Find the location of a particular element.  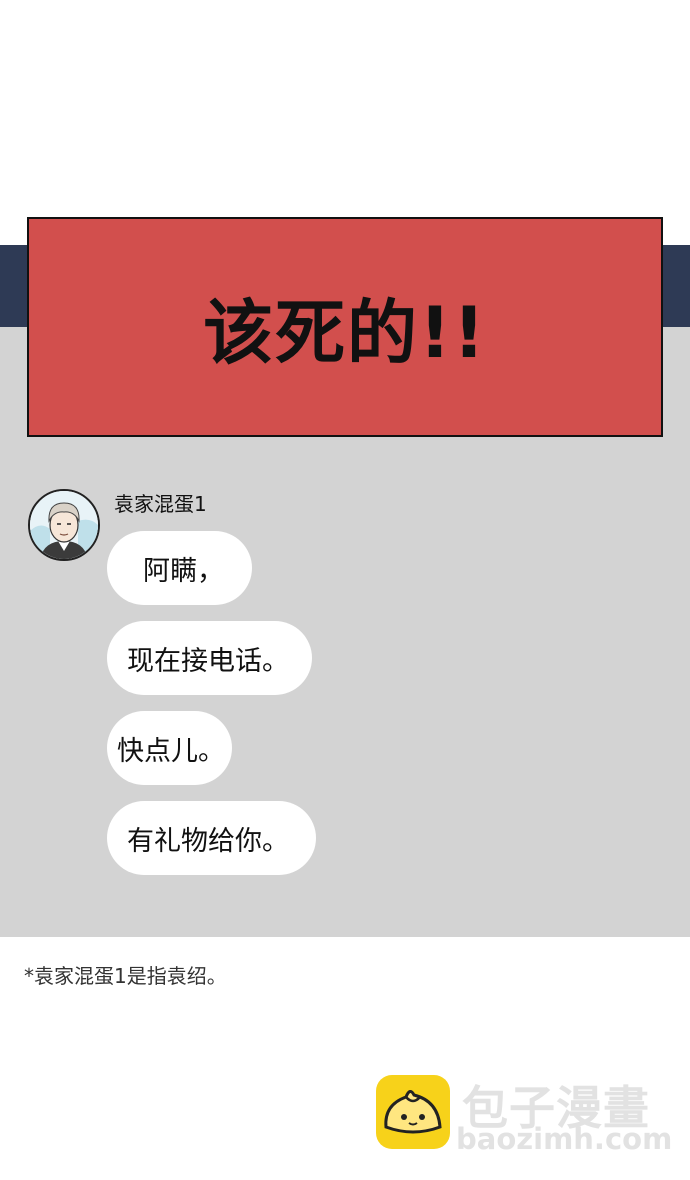

avatar-portrait-icon is located at coordinates (64, 525).